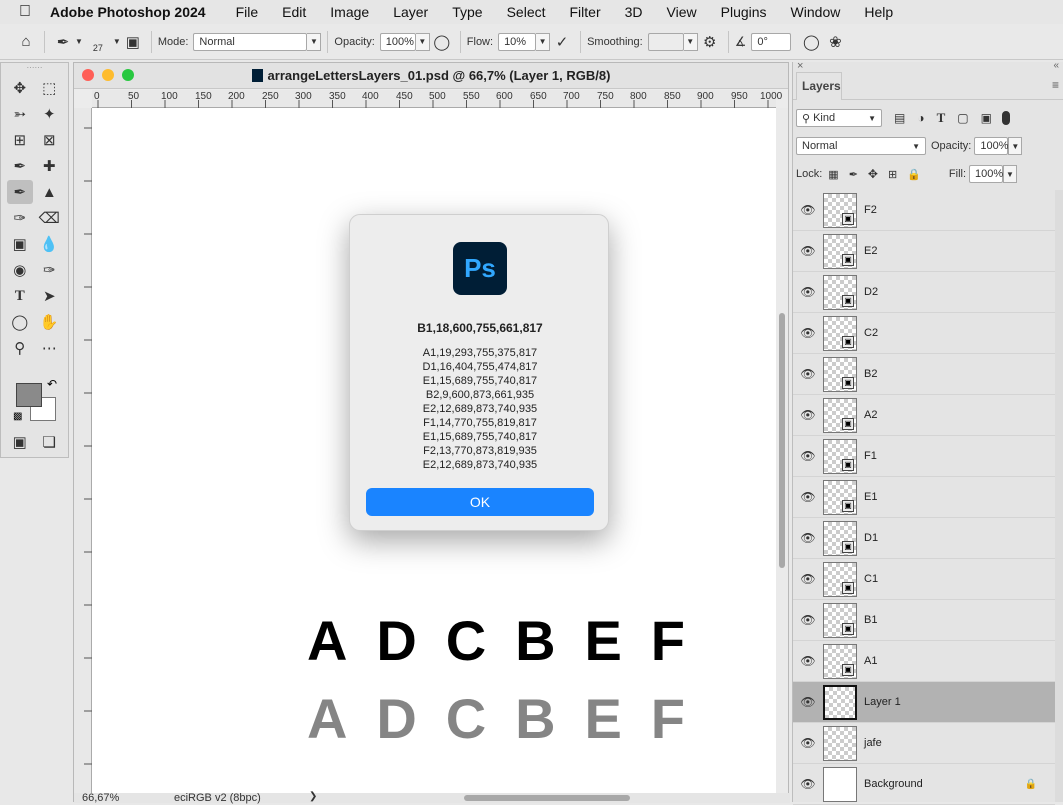 The image size is (1063, 805). I want to click on fill-field: 100%, so click(986, 174).